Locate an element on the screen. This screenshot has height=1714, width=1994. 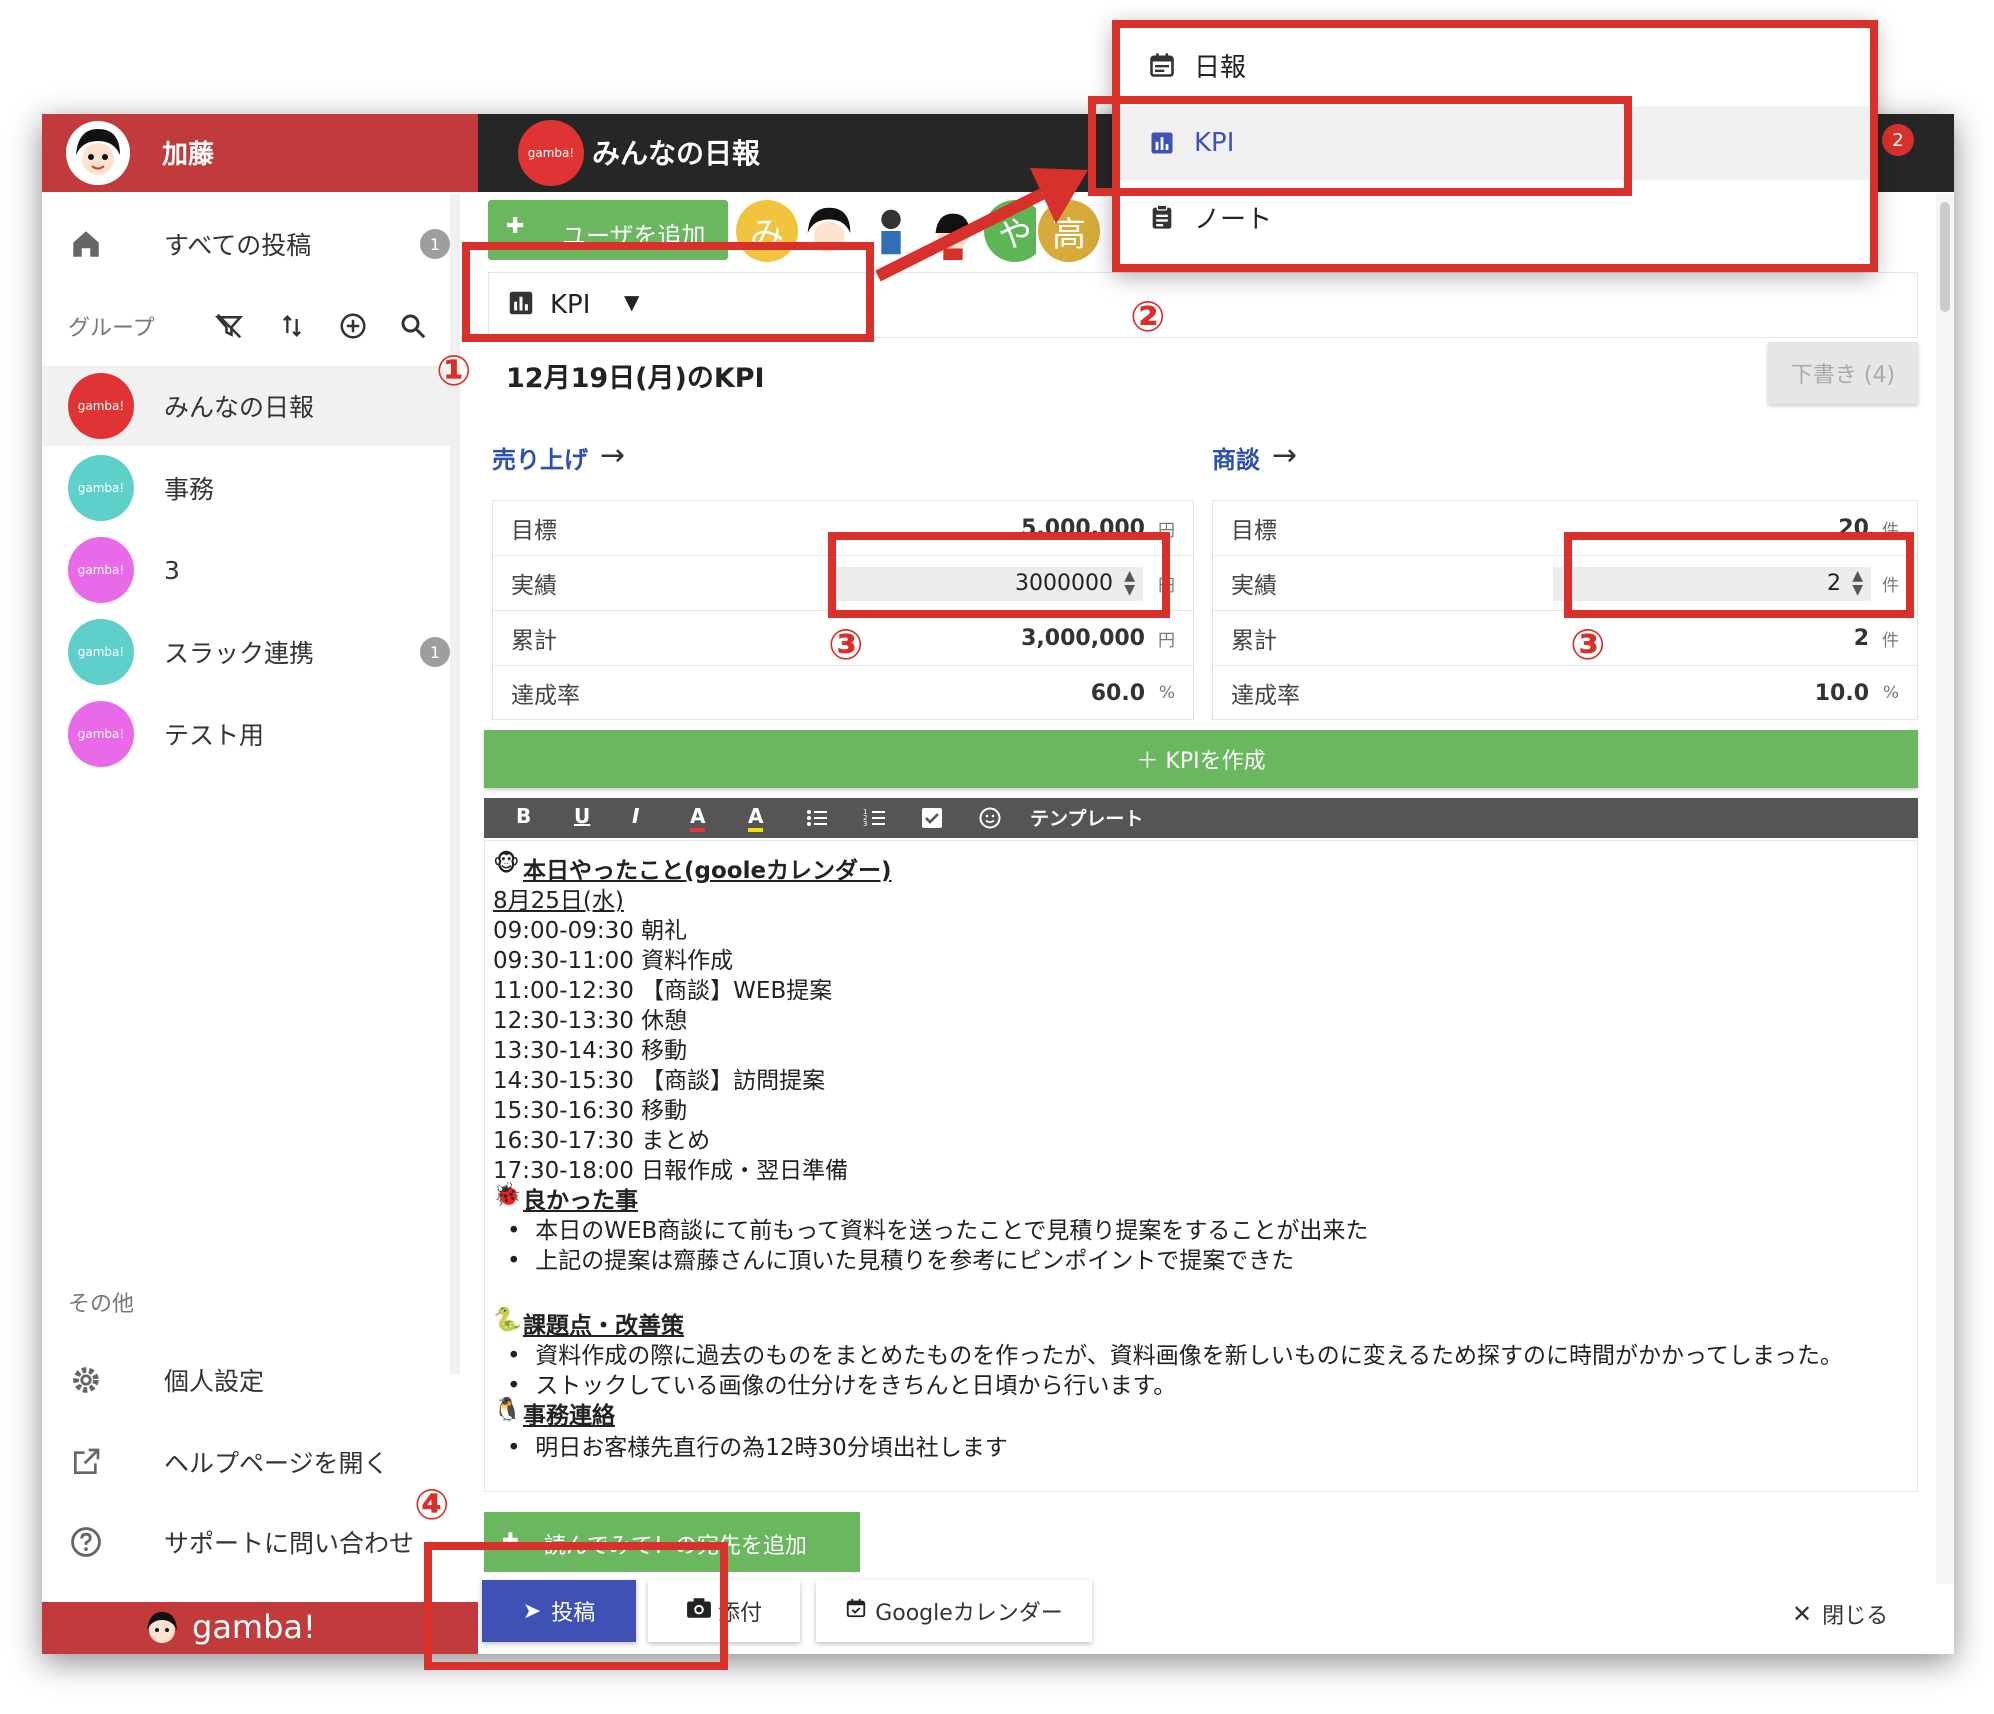
annotation-box-type-selector is located at coordinates (668, 292).